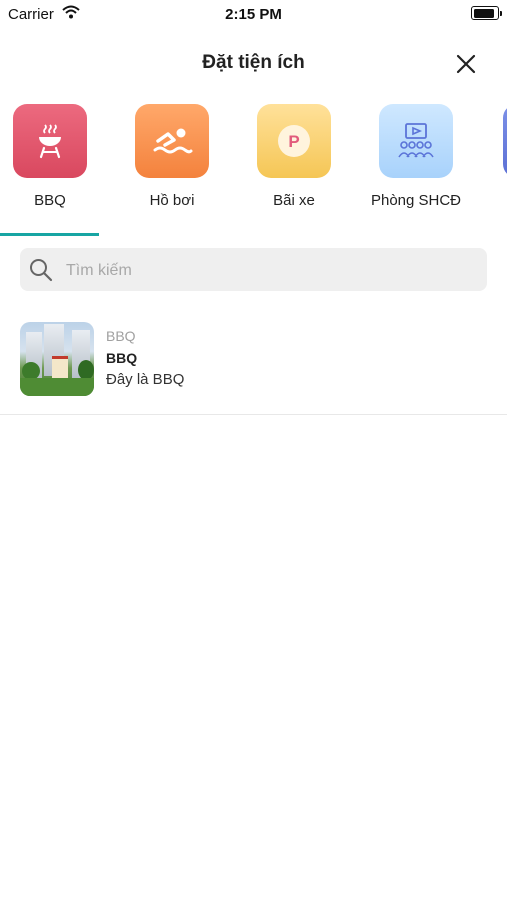 The width and height of the screenshot is (507, 900). I want to click on page-title: Đặt tiện ích, so click(253, 62).